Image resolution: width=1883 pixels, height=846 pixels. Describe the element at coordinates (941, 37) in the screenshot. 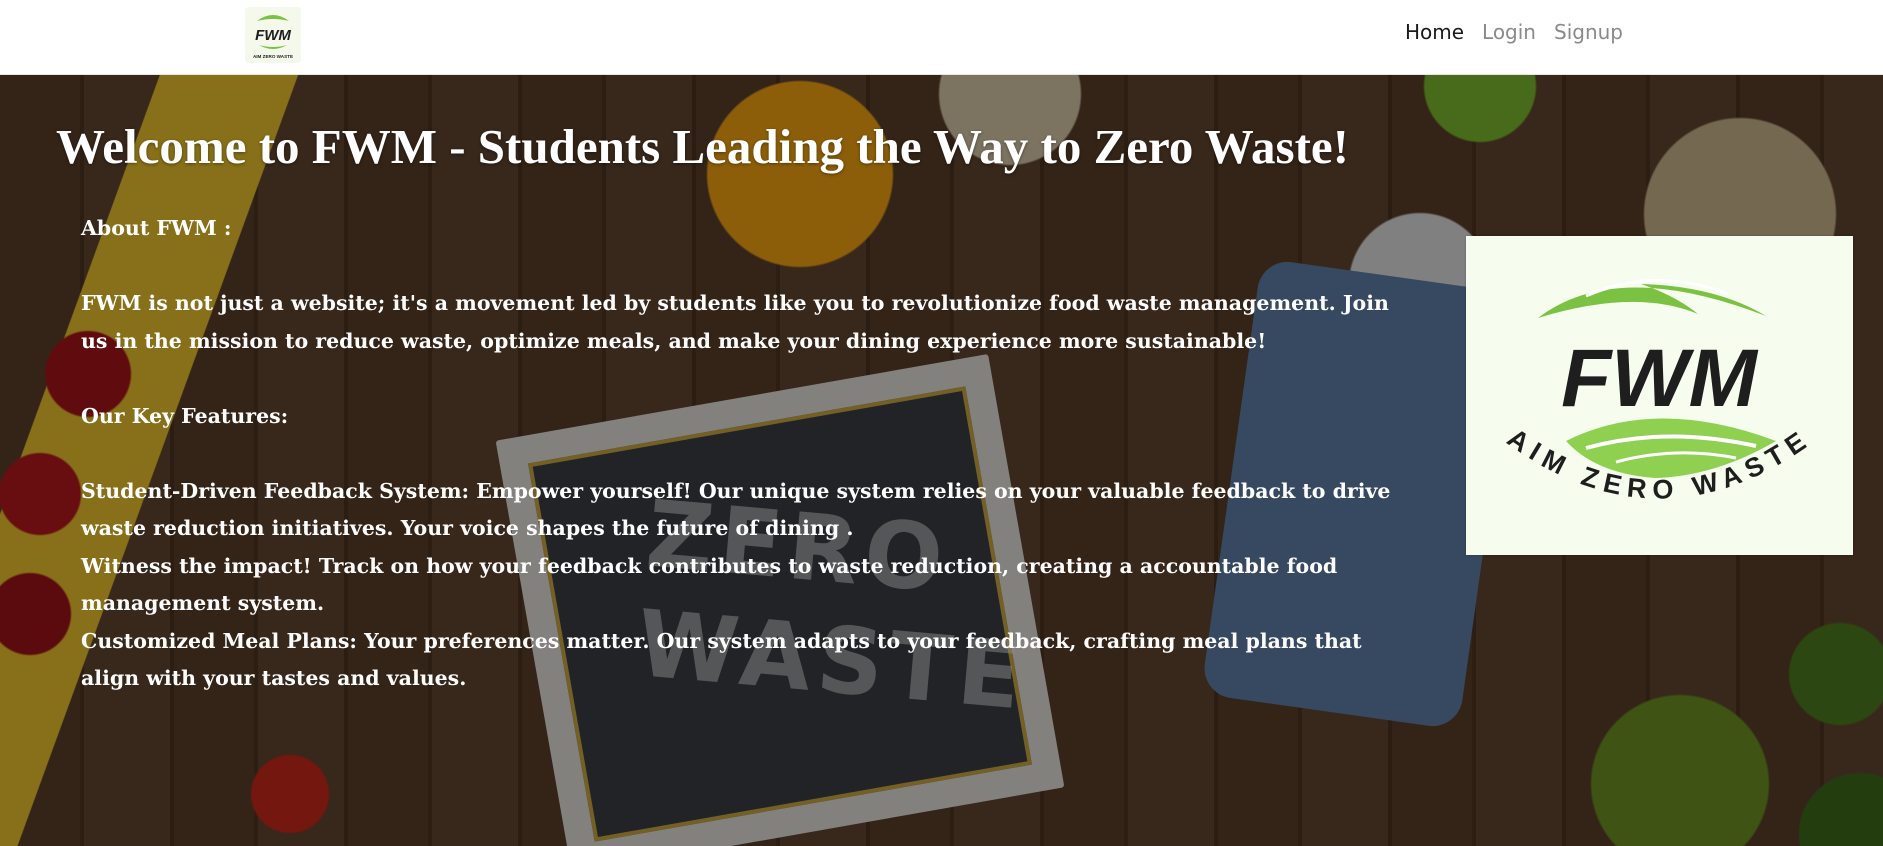

I see `top-navbar: FWM AIM ZERO WASTE Home Login Signup` at that location.